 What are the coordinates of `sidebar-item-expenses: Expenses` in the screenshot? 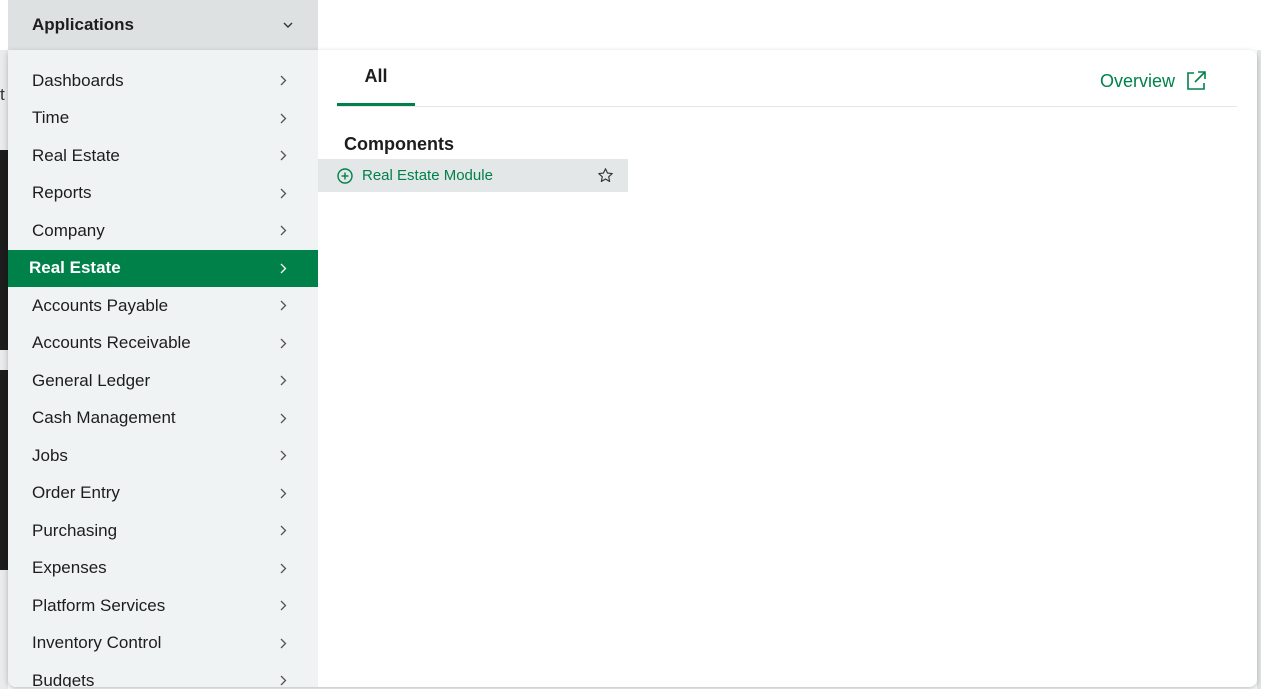 It's located at (163, 568).